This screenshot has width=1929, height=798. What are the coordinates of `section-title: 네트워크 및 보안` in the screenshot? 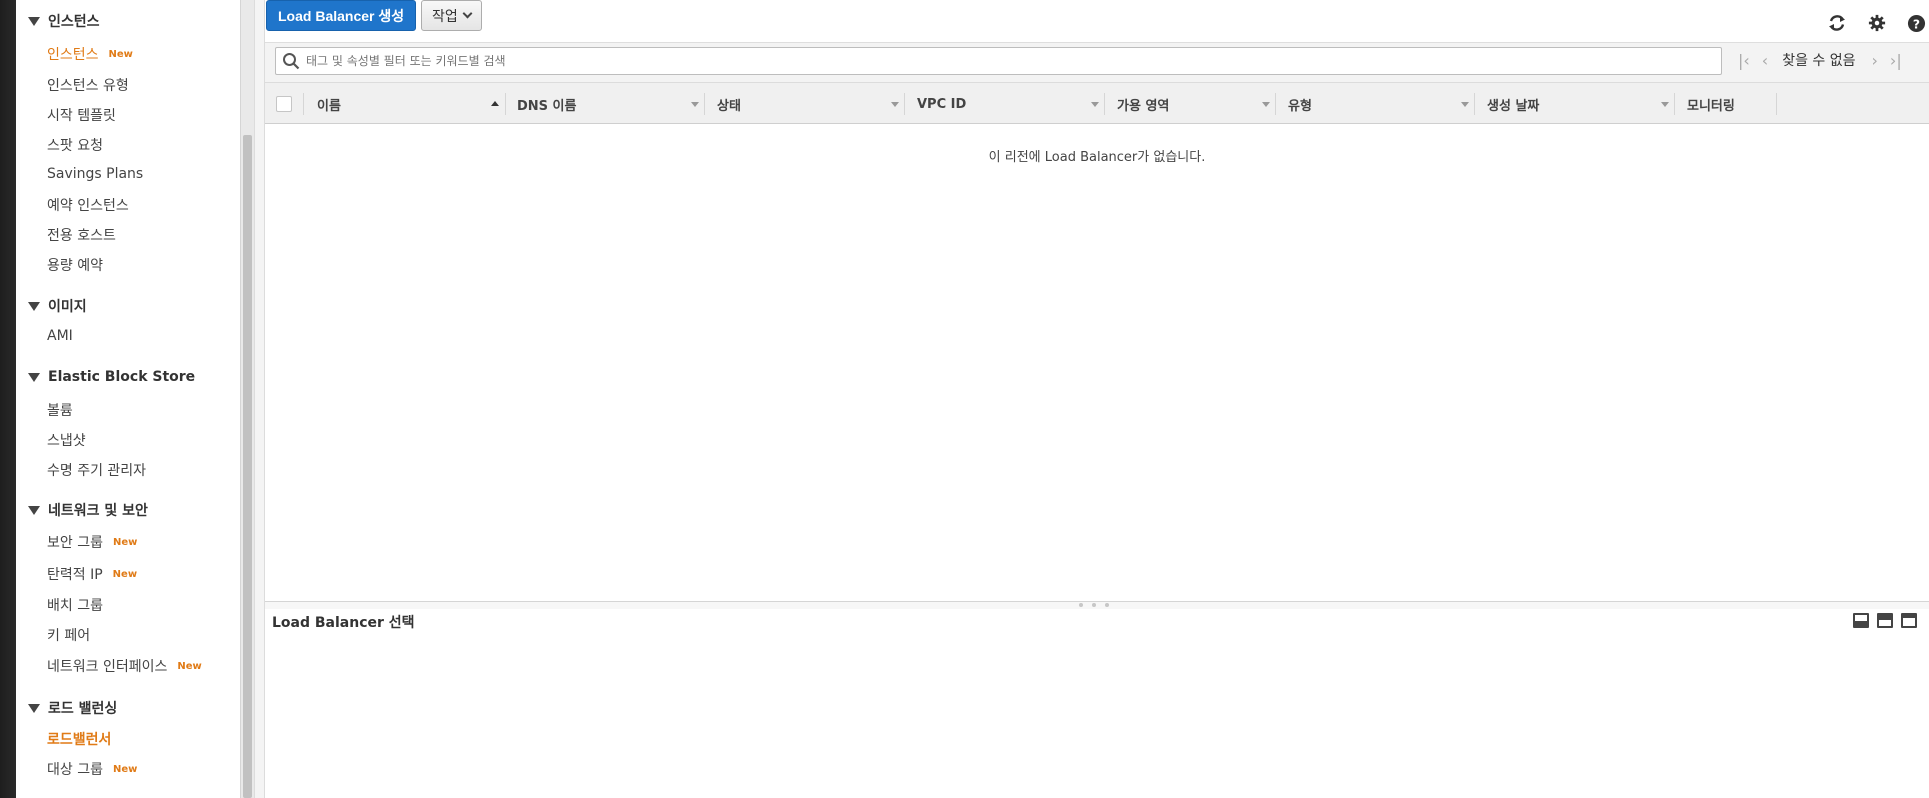 It's located at (98, 511).